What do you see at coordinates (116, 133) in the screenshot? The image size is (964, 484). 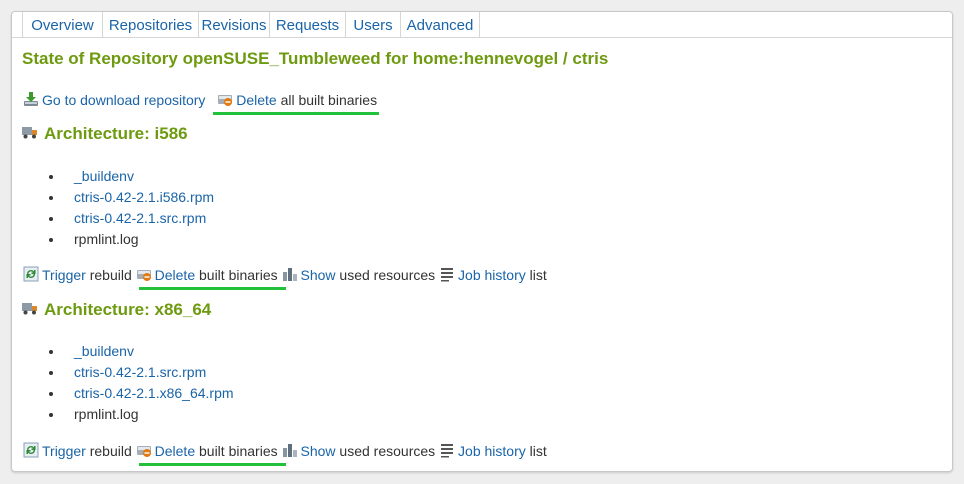 I see `architecture-label: Architecture: i586` at bounding box center [116, 133].